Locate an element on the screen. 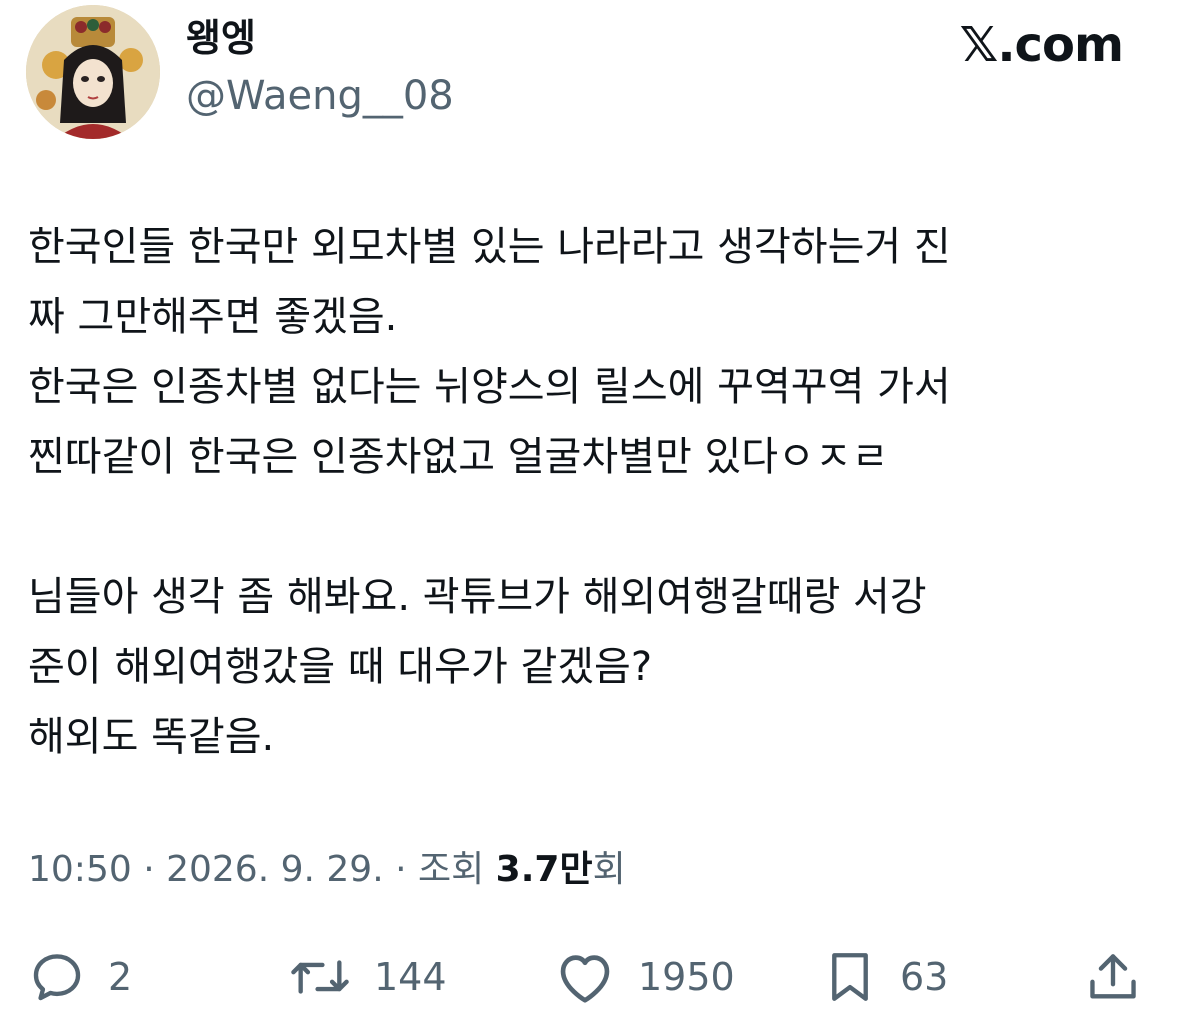 The image size is (1179, 1031). tweet-line: 한국인들 한국만 외모차별 있는 나라라고 생각하는거 진 is located at coordinates (489, 247).